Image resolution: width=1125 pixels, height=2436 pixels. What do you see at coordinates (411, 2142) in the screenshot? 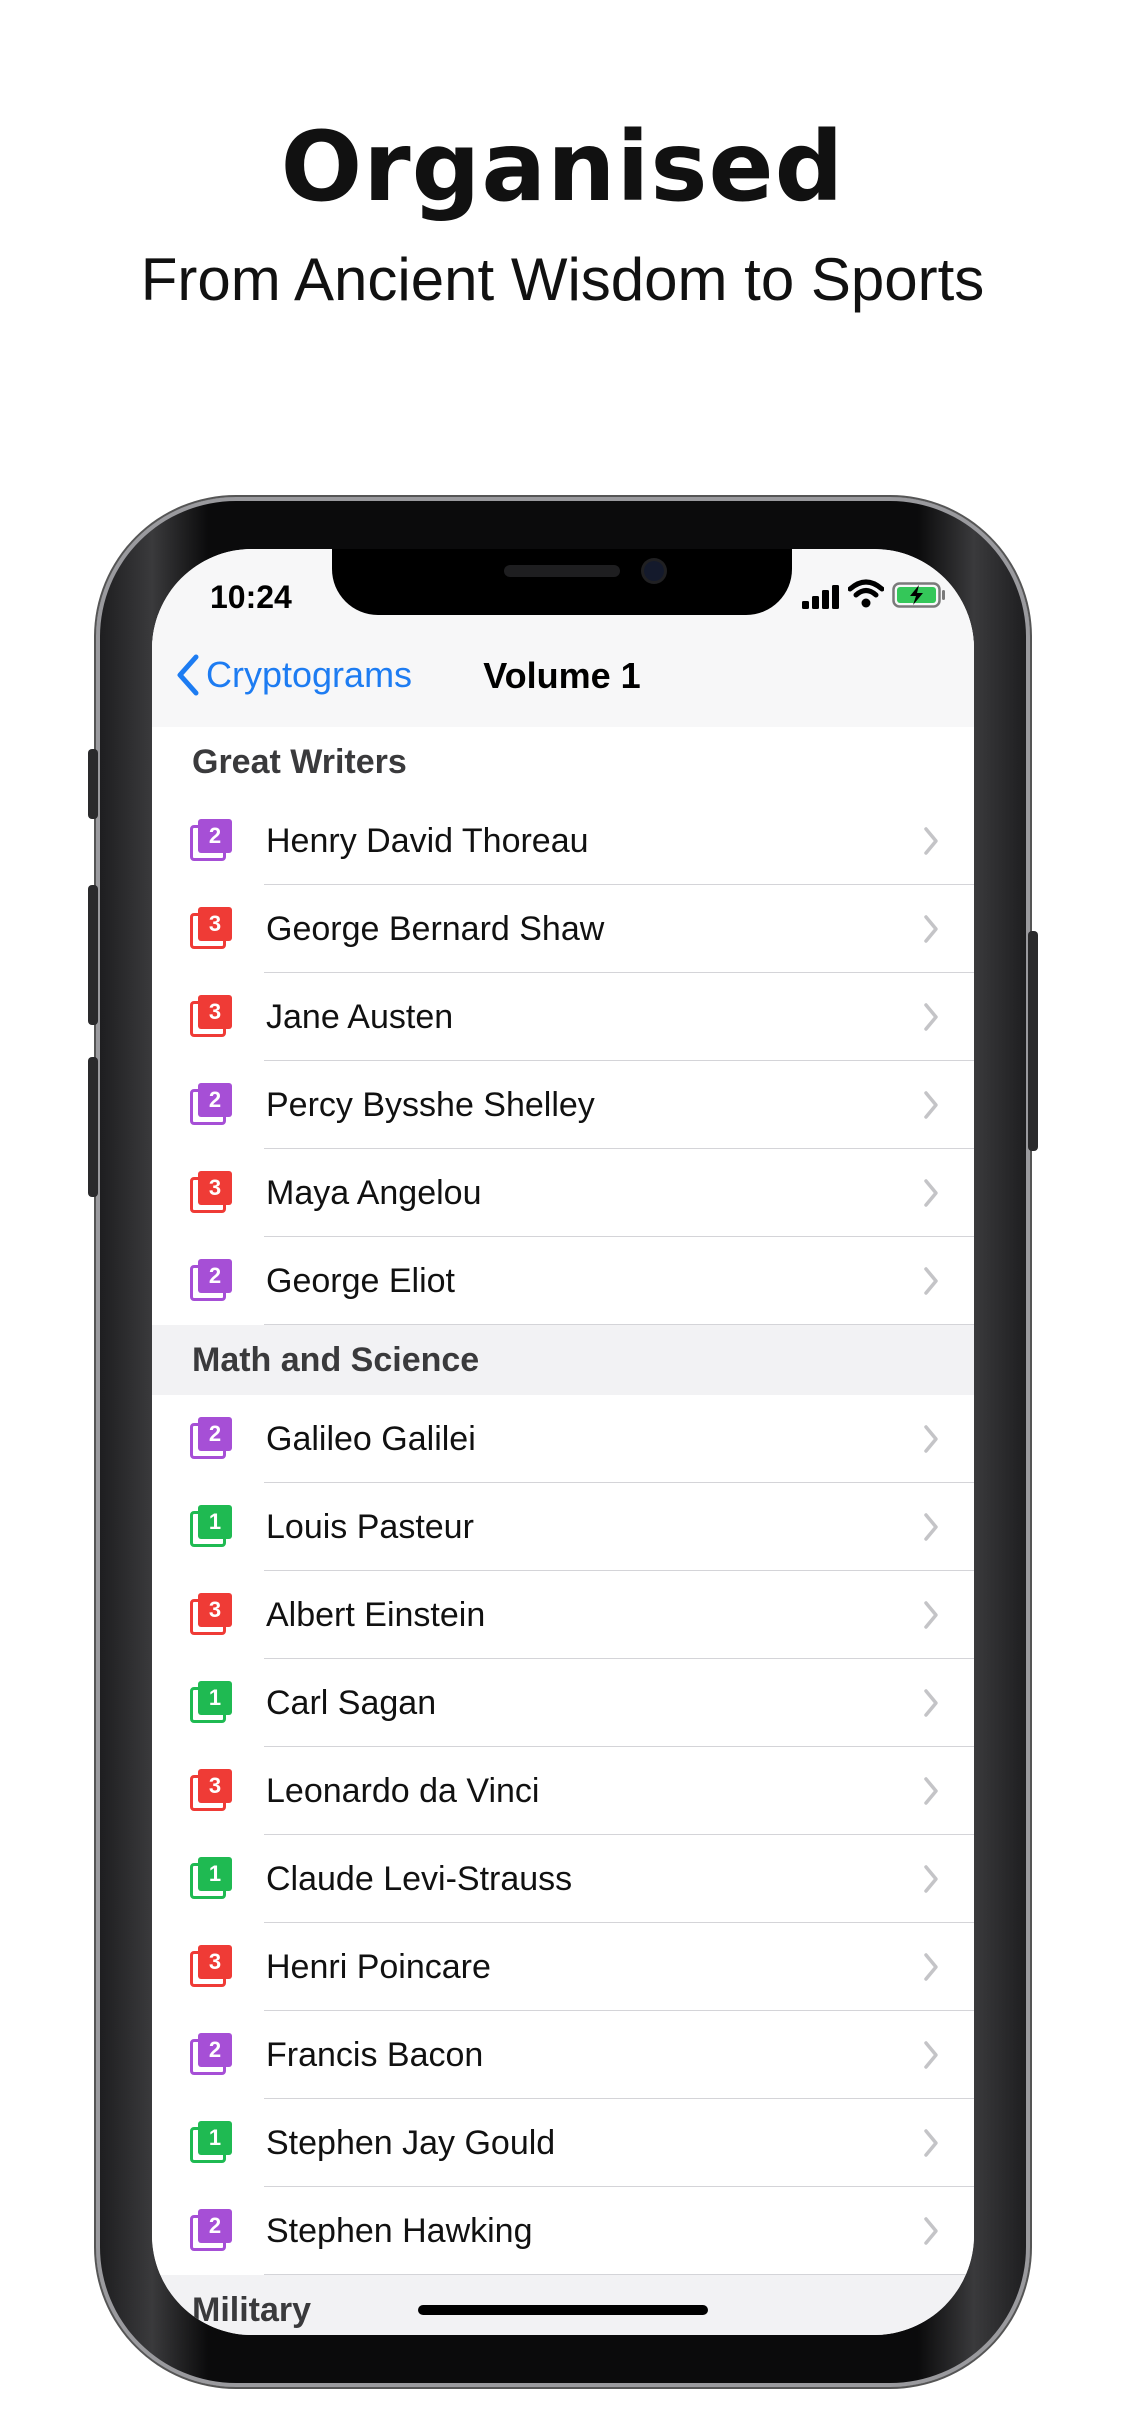
I see `row-label: Stephen Jay Gould` at bounding box center [411, 2142].